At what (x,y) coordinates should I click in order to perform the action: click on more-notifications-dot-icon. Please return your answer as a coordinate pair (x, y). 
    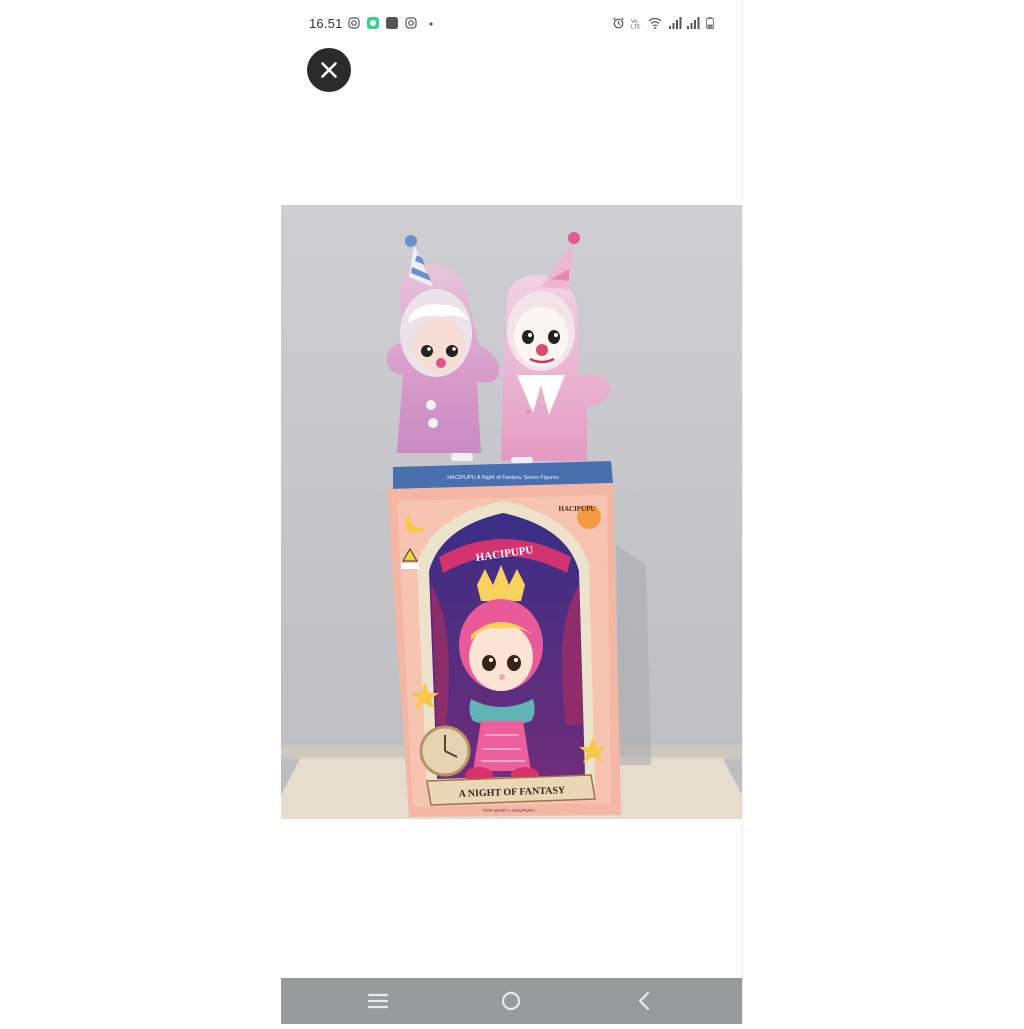
    Looking at the image, I should click on (431, 24).